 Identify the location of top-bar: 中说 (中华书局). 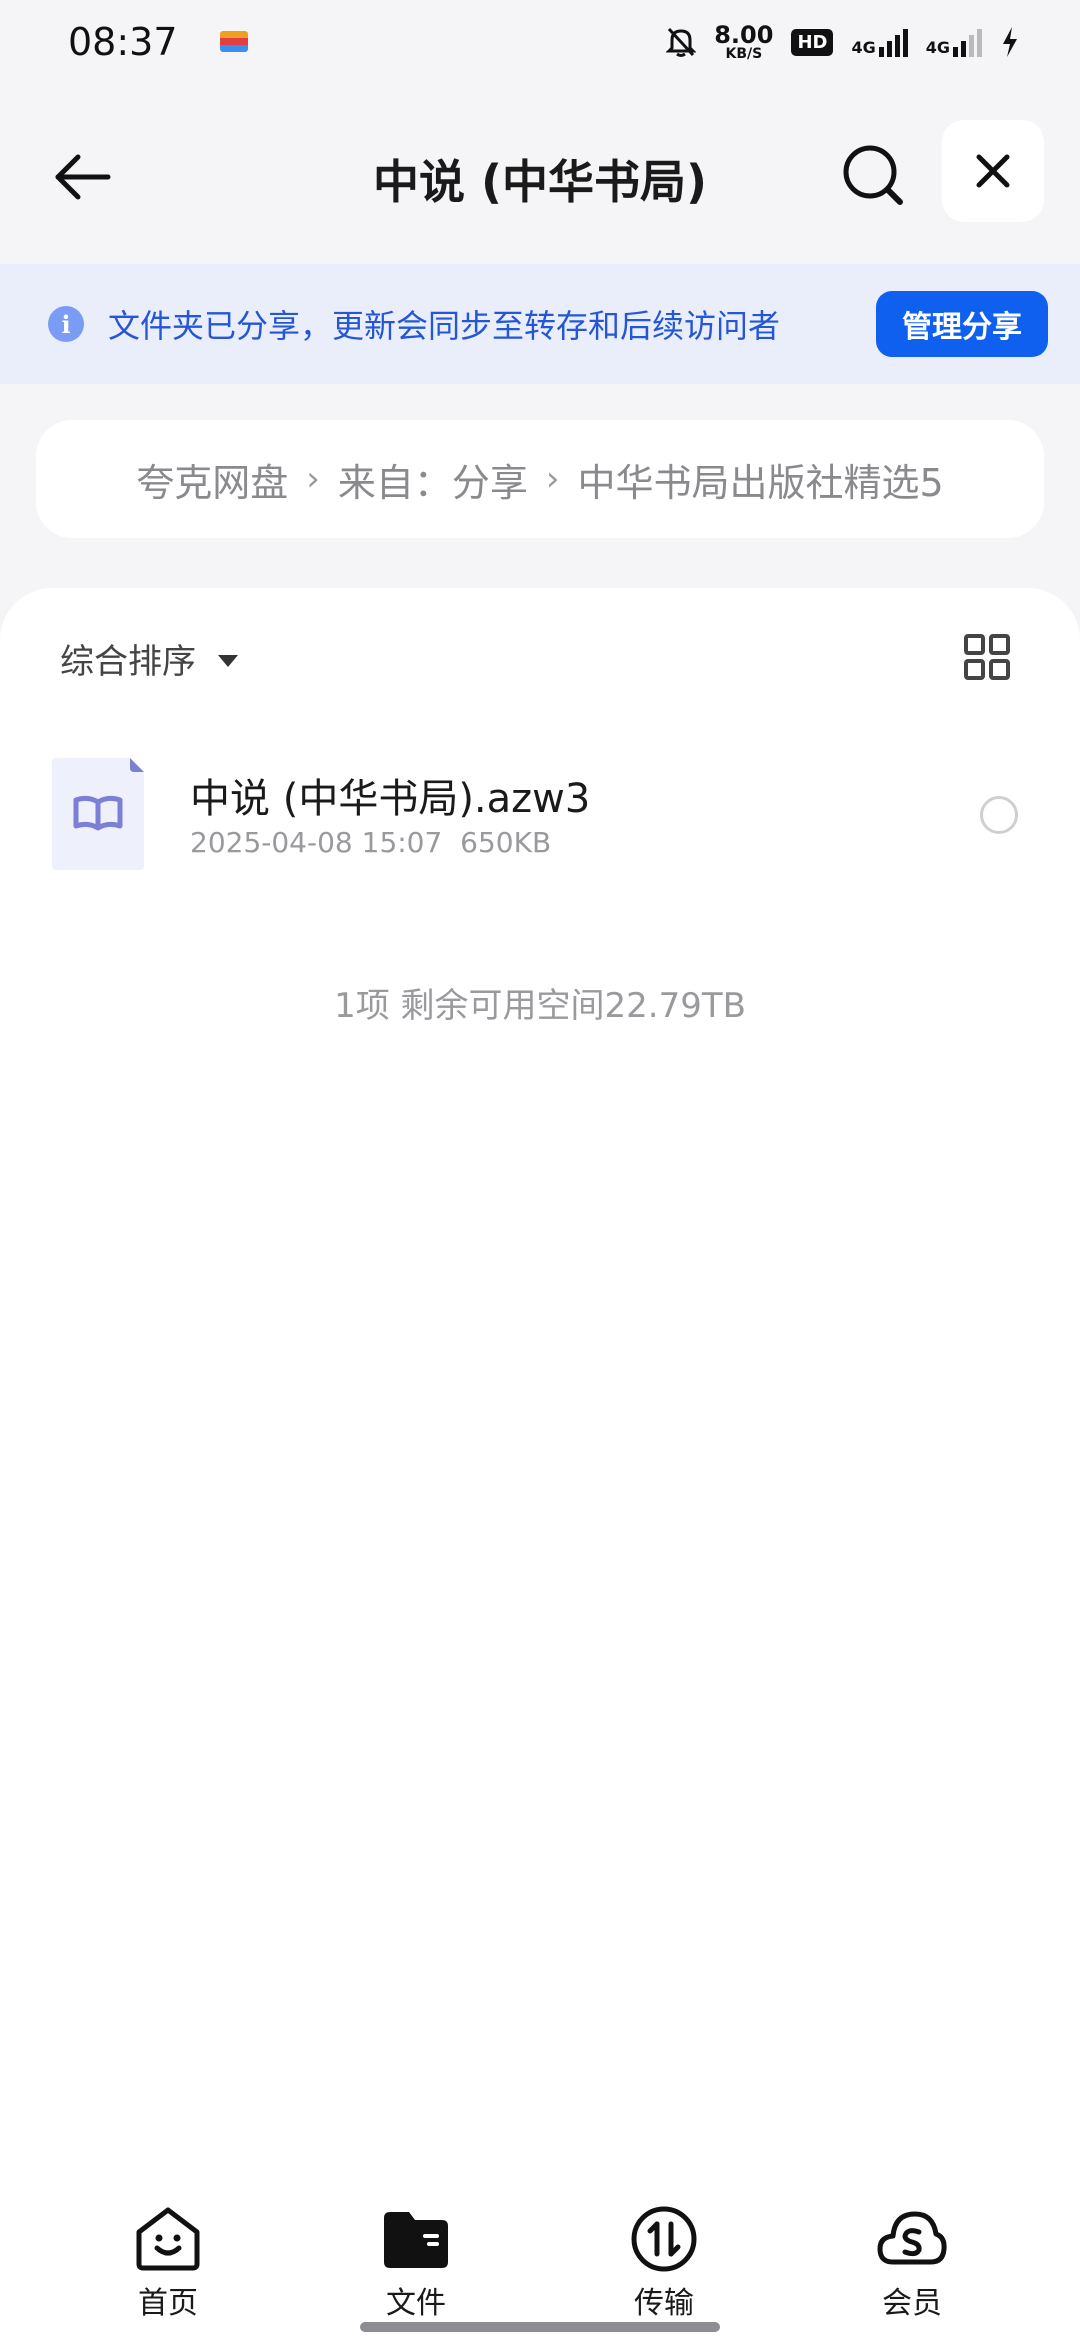
(540, 175).